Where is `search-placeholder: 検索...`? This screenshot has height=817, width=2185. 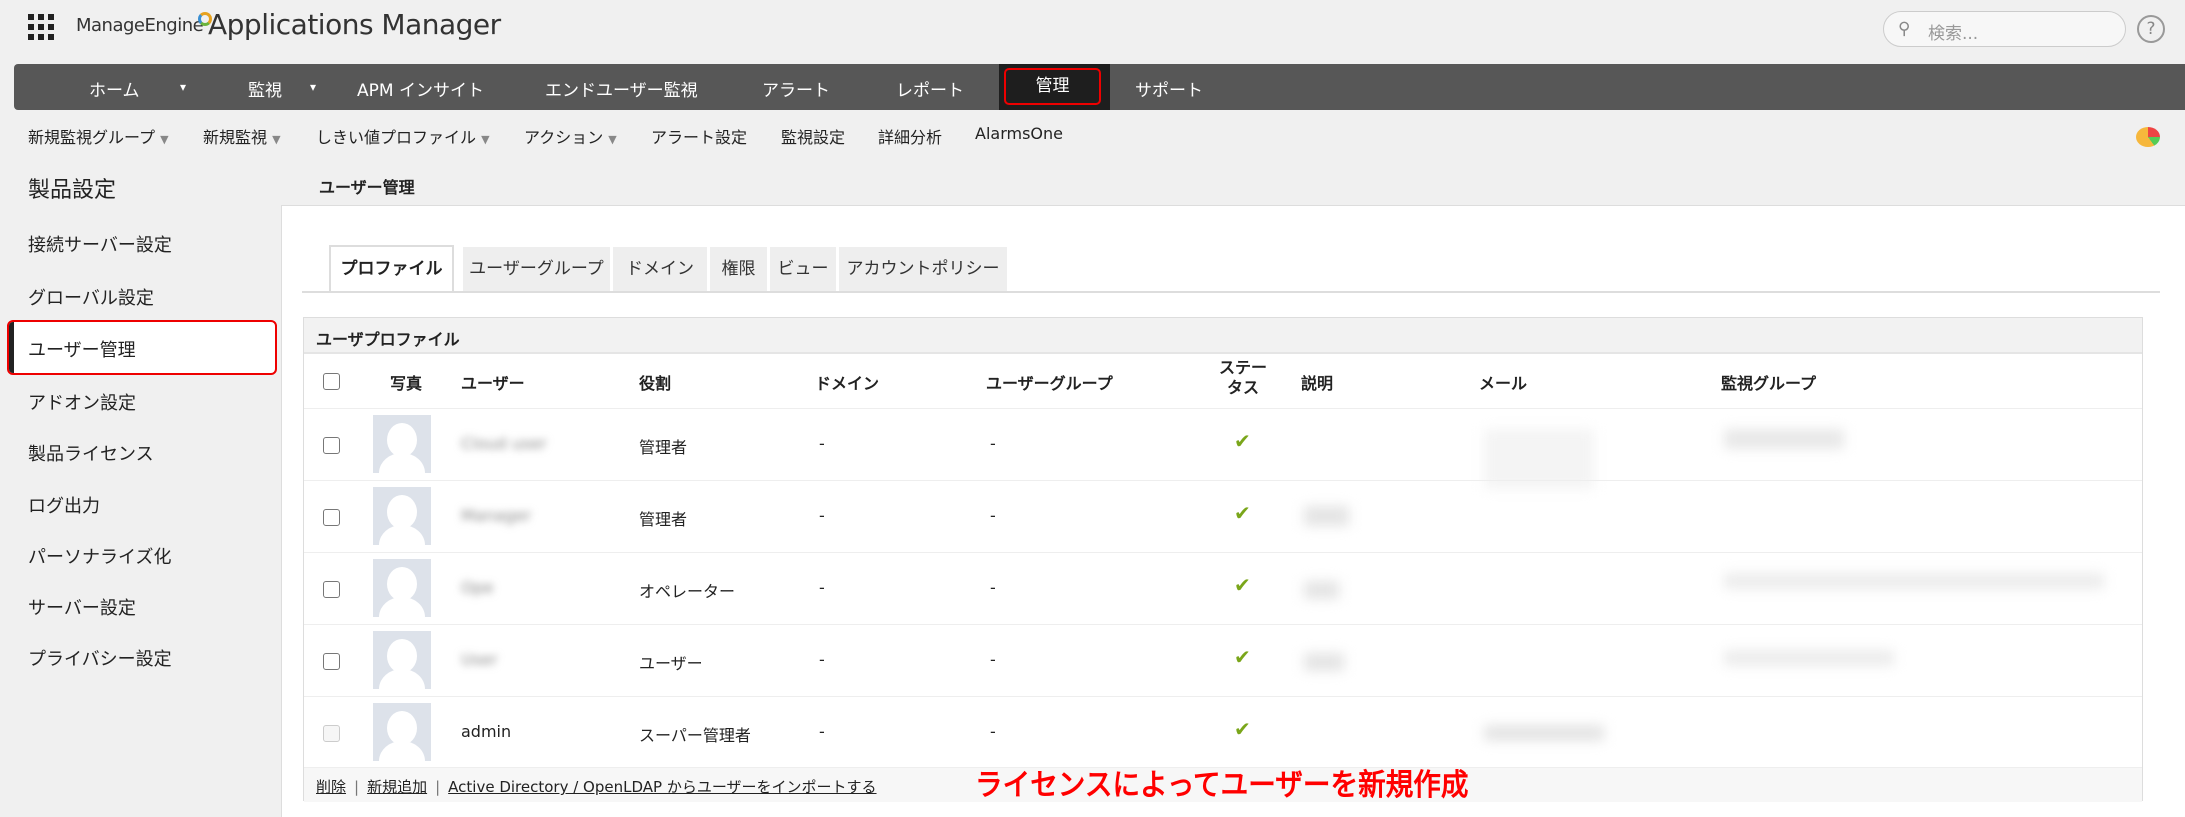
search-placeholder: 検索... is located at coordinates (1953, 34).